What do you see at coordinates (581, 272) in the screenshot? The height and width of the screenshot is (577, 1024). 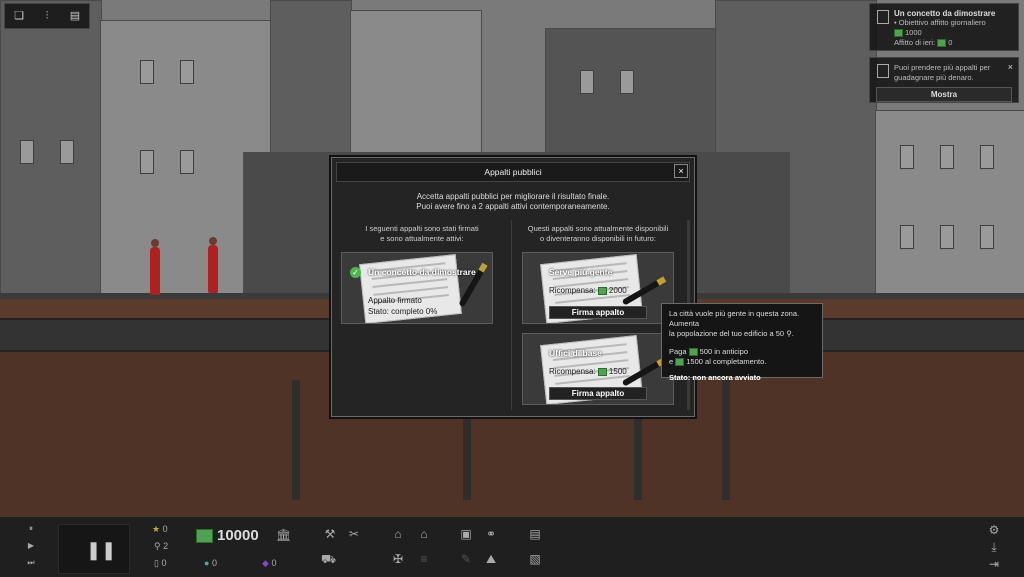 I see `contract-title: Serve più gente` at bounding box center [581, 272].